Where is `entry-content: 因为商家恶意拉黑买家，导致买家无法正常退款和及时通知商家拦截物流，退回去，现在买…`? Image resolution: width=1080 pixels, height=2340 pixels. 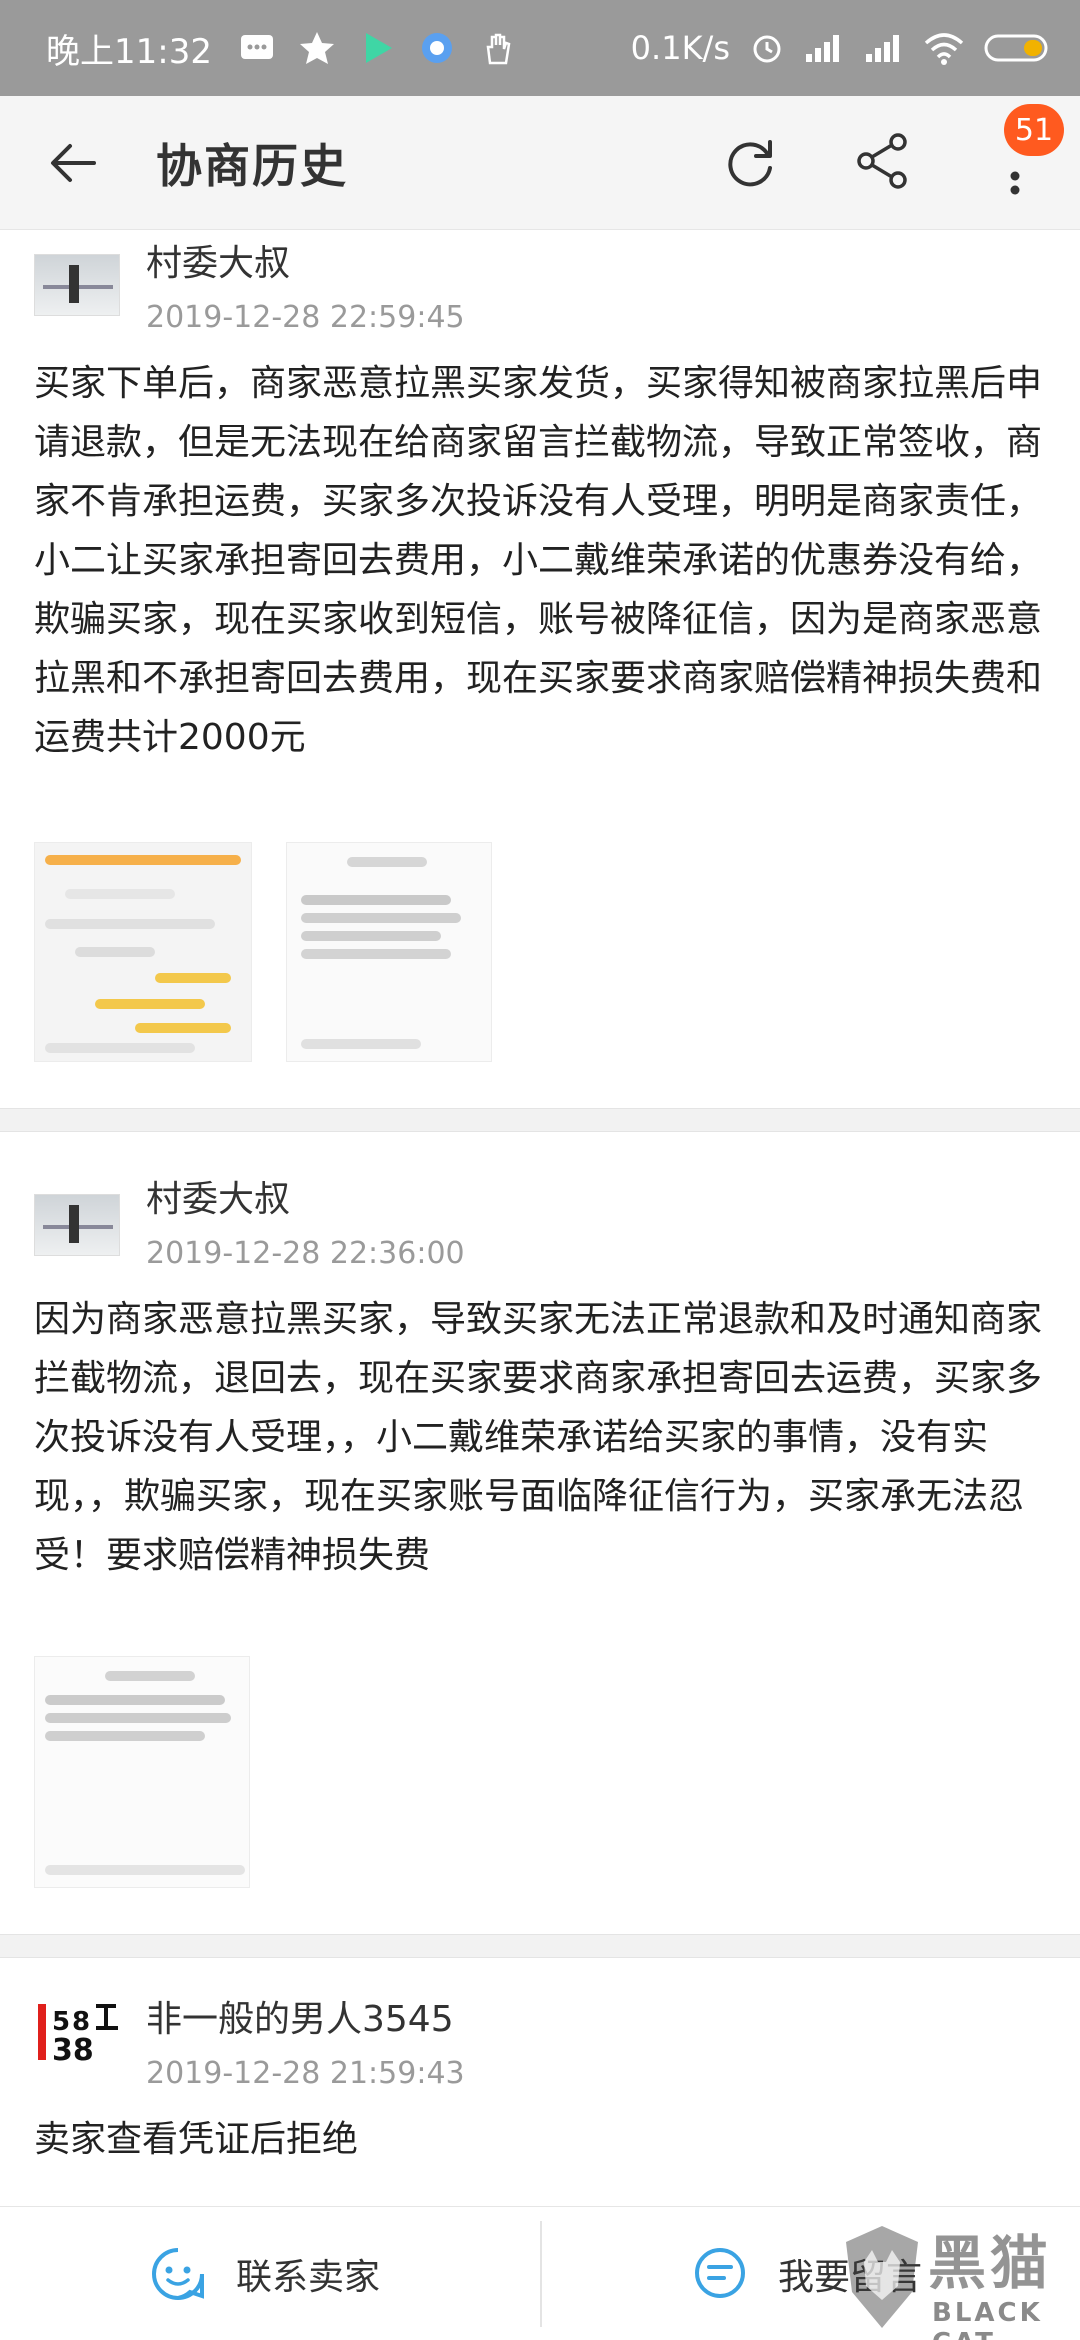 entry-content: 因为商家恶意拉黑买家，导致买家无法正常退款和及时通知商家拦截物流，退回去，现在买… is located at coordinates (538, 1437).